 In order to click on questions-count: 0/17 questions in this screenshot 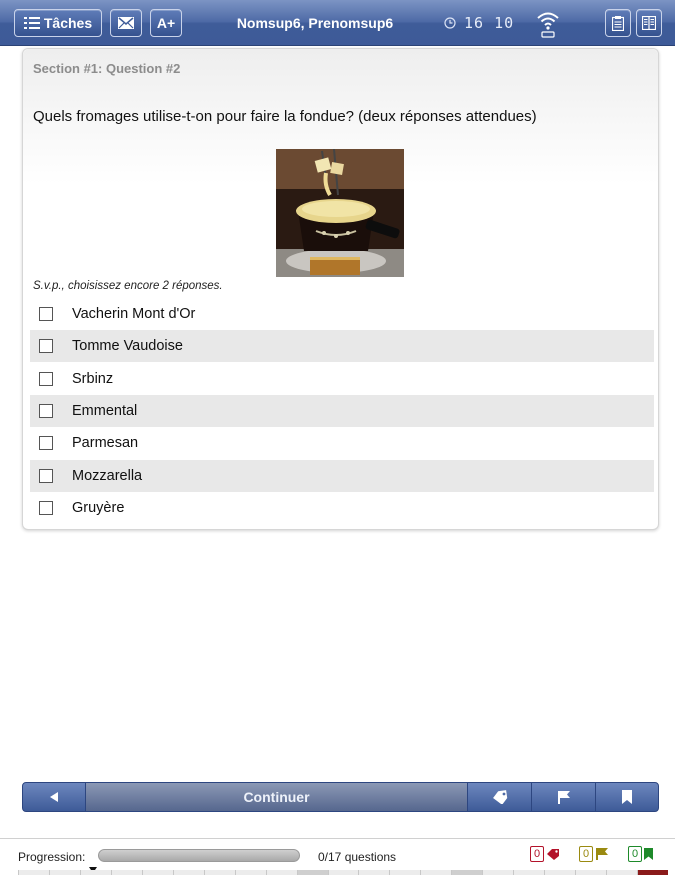, I will do `click(357, 857)`.